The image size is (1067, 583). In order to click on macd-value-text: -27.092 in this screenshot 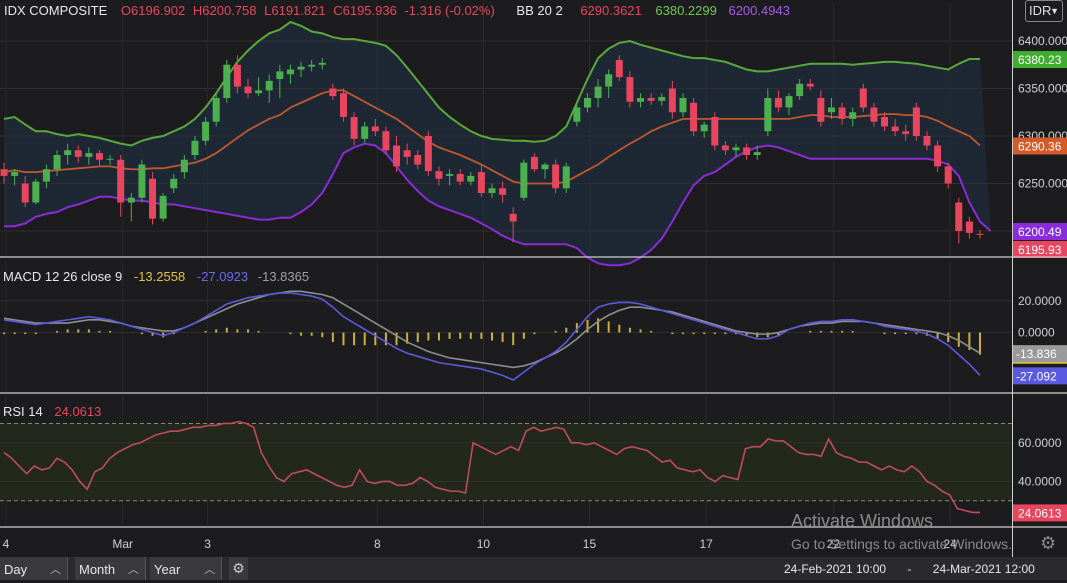, I will do `click(1036, 376)`.